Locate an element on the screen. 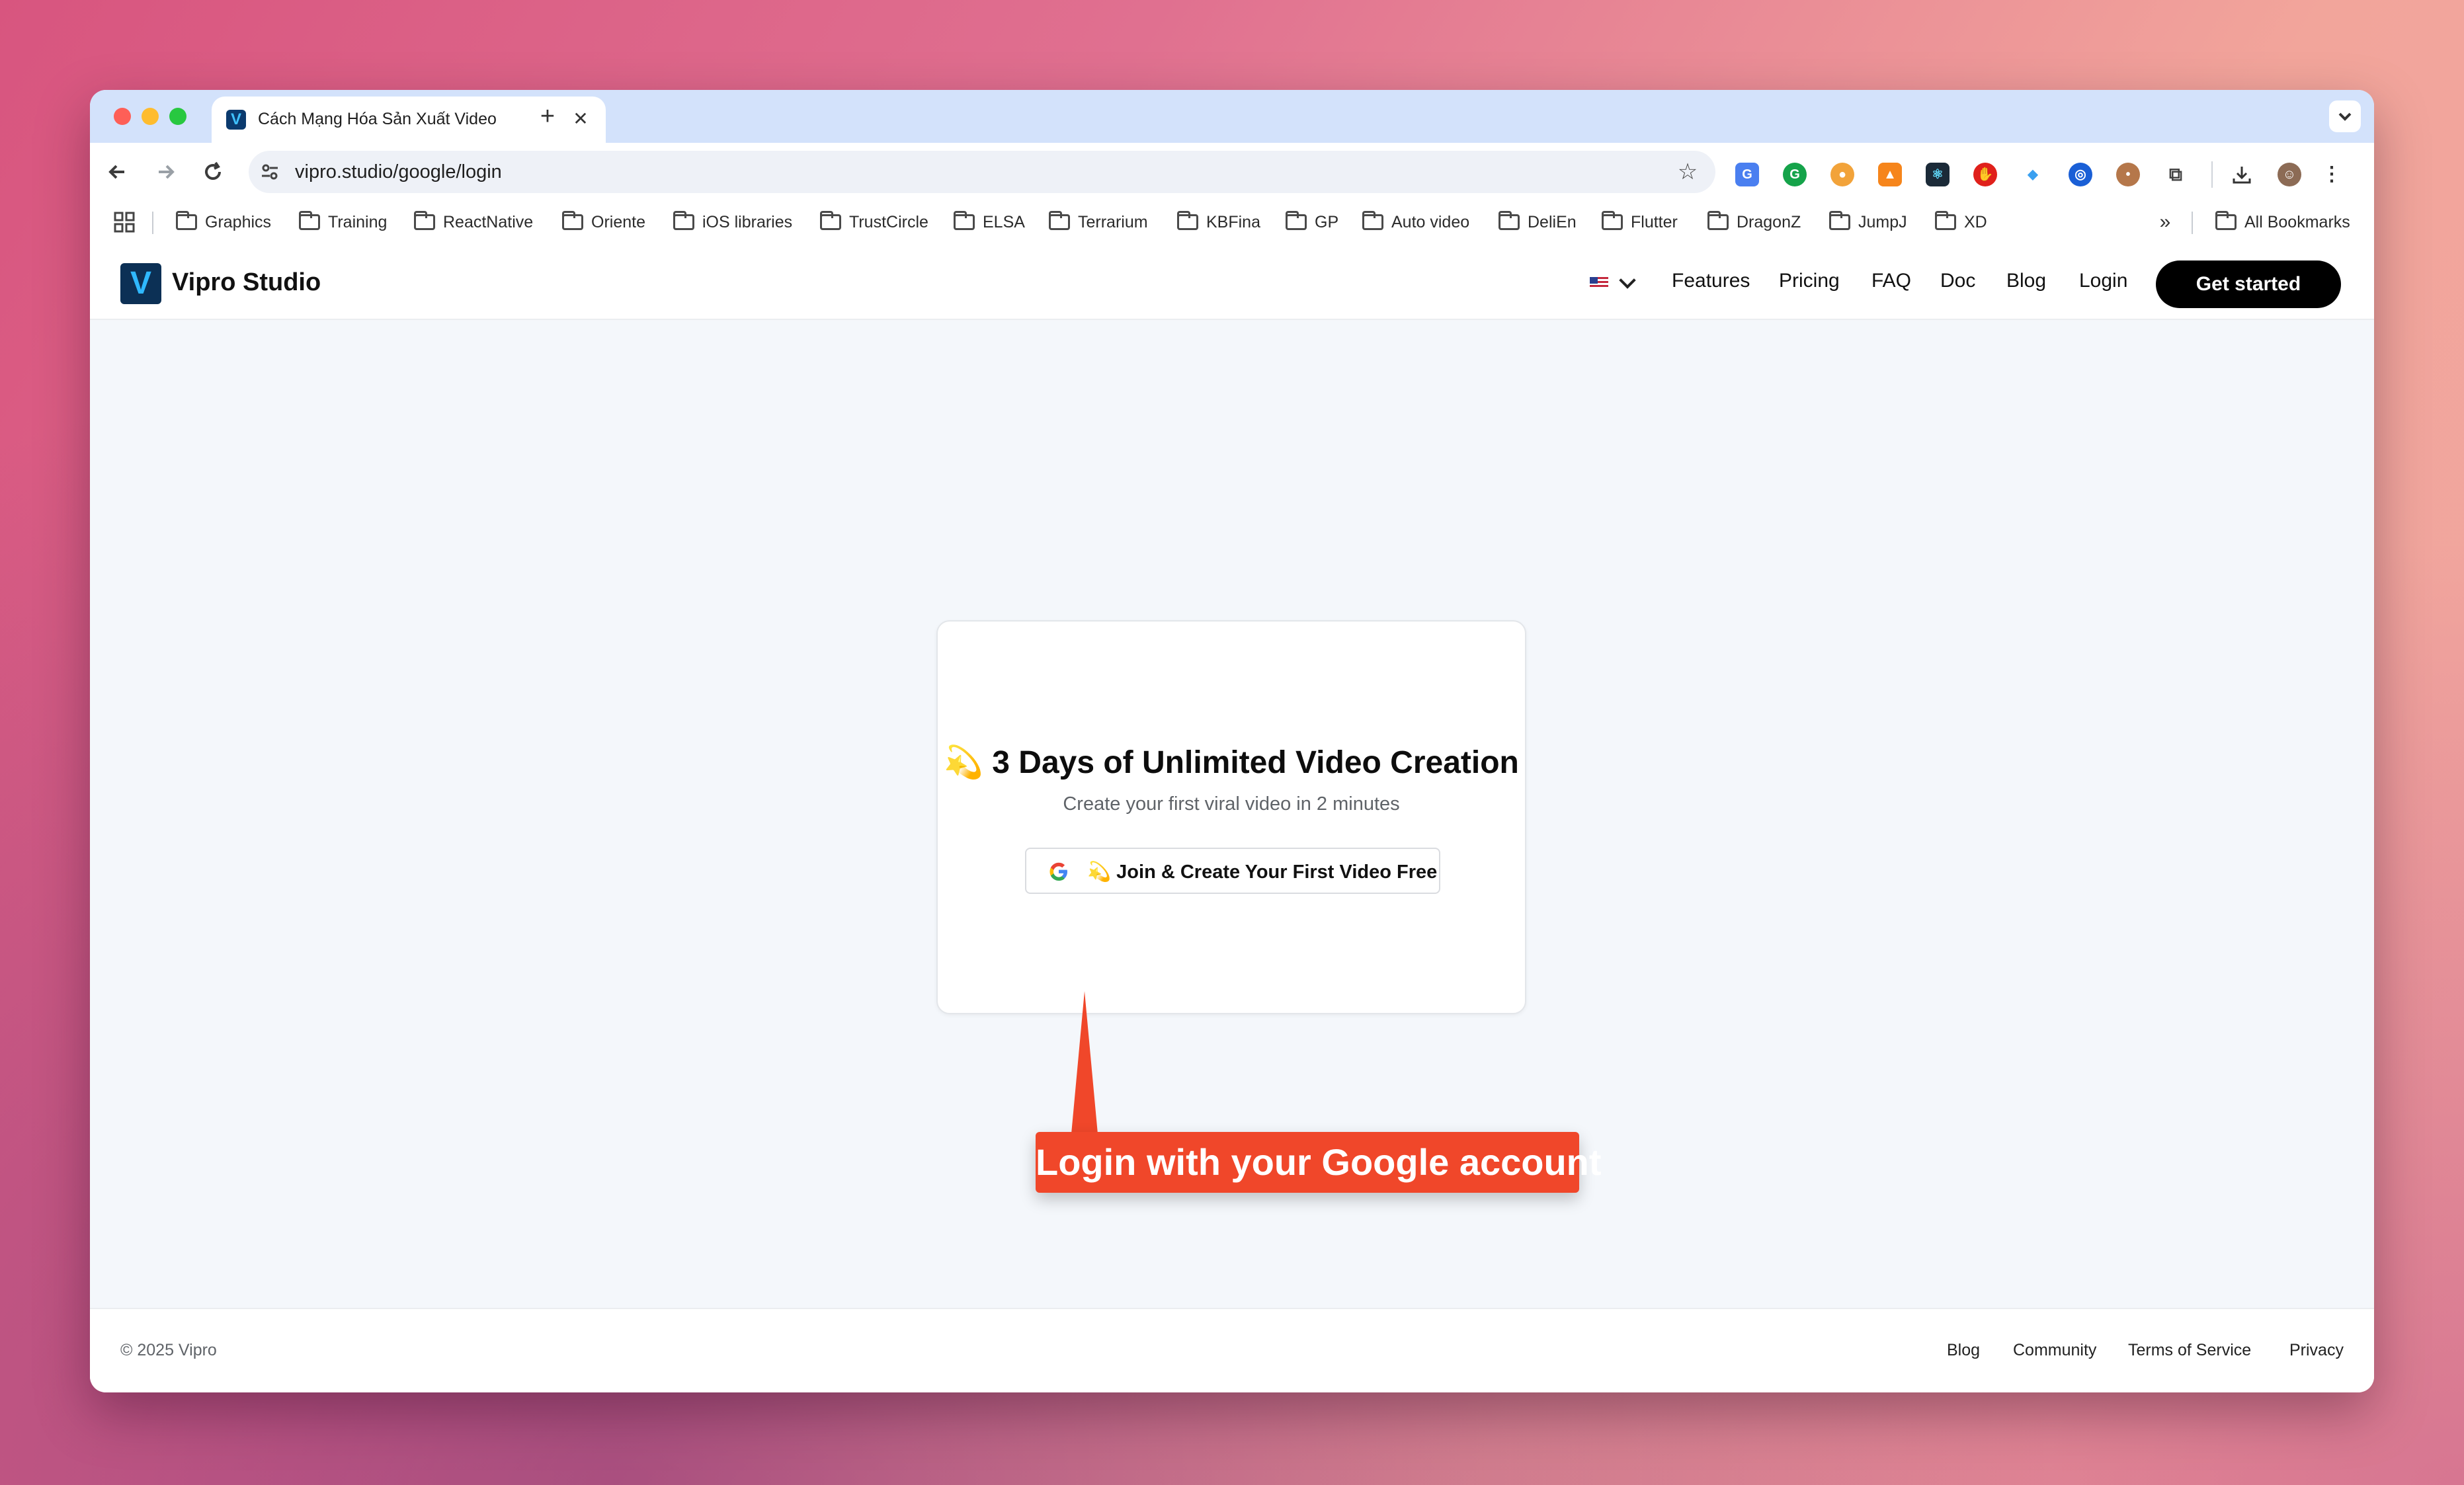 The image size is (2464, 1485). adblock-icon: ✋ is located at coordinates (1985, 174).